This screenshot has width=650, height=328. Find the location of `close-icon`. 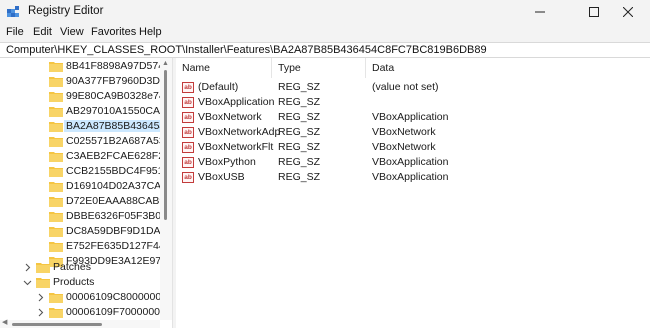

close-icon is located at coordinates (628, 12).